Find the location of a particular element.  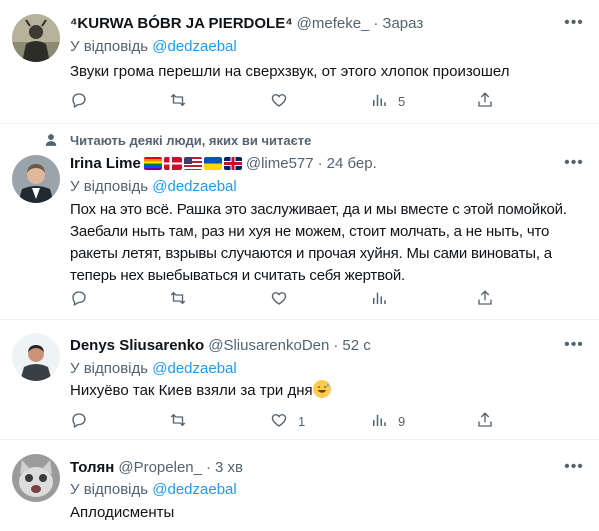

tweet-header: Irina Lime @lime577 · 24 бер. is located at coordinates (223, 163).